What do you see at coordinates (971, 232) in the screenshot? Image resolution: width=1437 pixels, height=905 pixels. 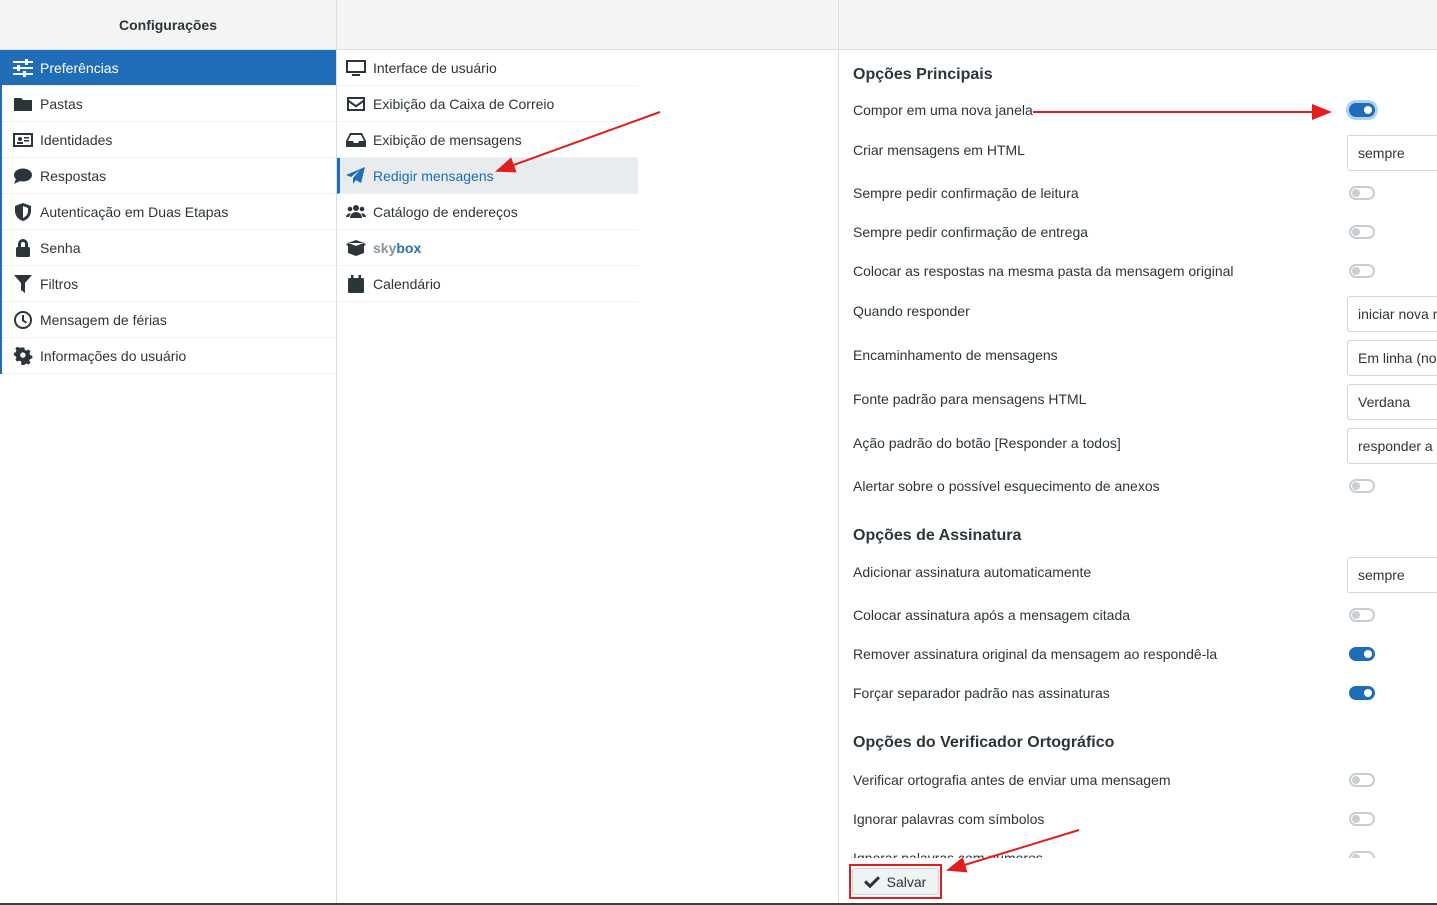 I see `setting-label: Sempre pedir confirmação de entrega` at bounding box center [971, 232].